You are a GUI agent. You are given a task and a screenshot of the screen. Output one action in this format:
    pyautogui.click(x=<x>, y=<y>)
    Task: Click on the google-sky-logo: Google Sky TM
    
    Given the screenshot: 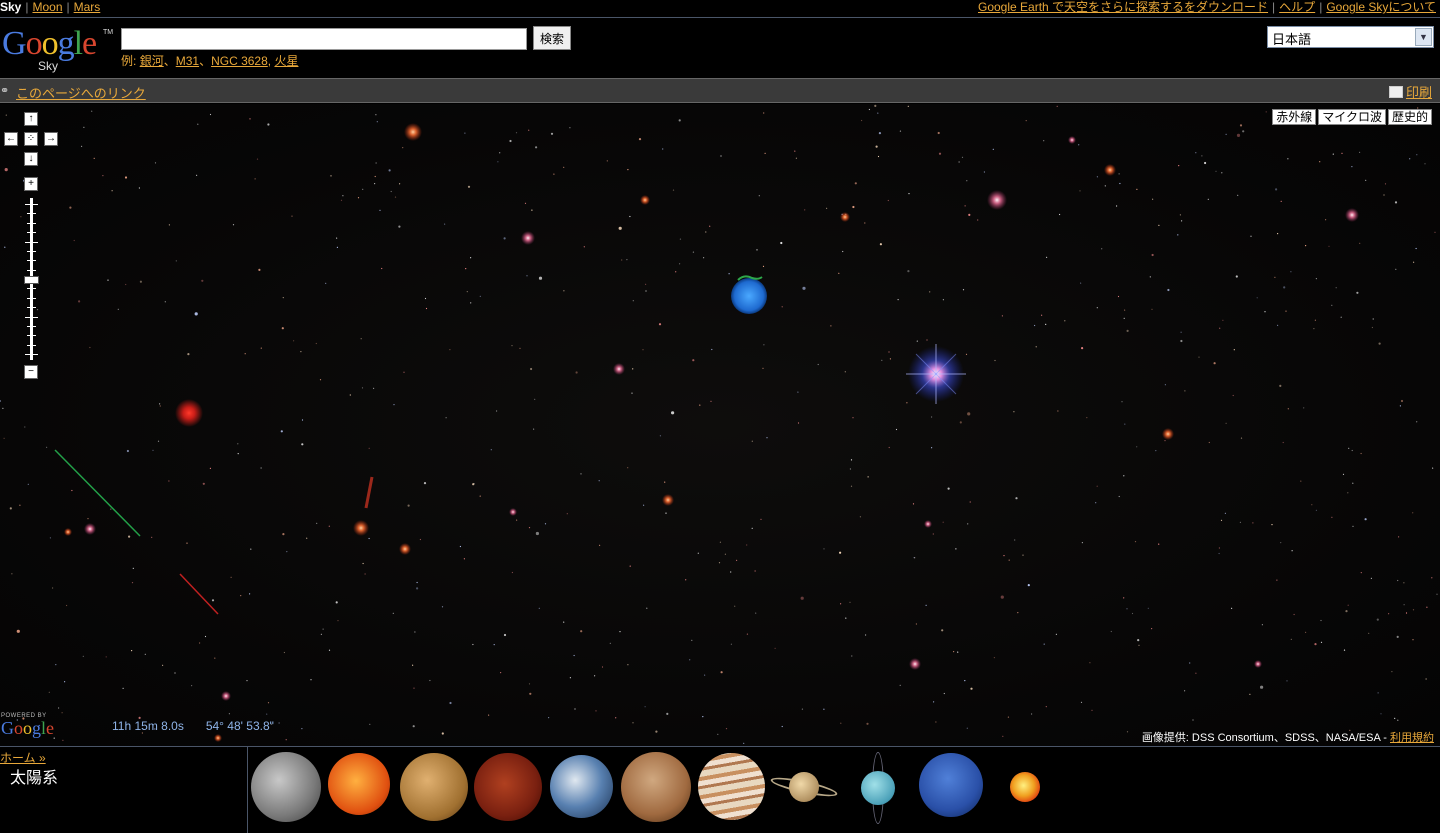 What is the action you would take?
    pyautogui.click(x=58, y=50)
    